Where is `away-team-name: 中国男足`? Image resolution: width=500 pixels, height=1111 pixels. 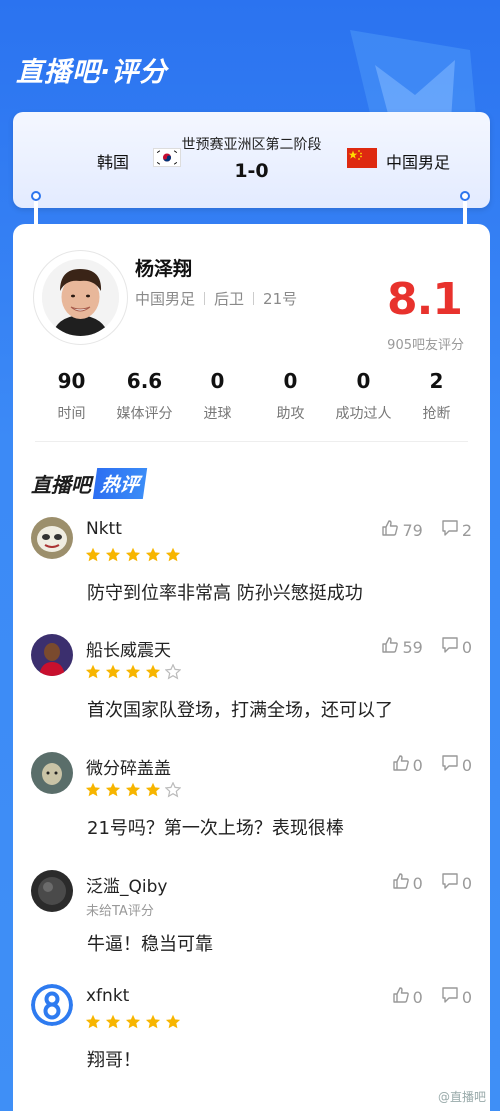
away-team-name: 中国男足 is located at coordinates (418, 162).